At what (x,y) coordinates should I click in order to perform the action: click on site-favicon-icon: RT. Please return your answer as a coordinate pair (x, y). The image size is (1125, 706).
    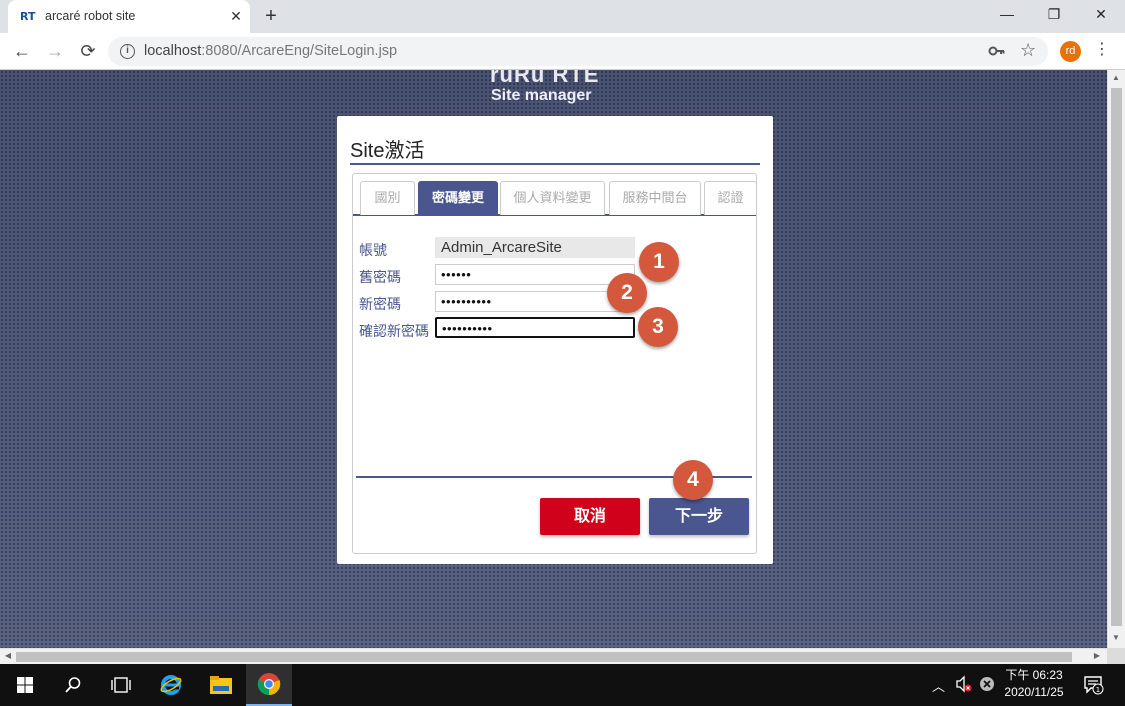
    Looking at the image, I should click on (28, 16).